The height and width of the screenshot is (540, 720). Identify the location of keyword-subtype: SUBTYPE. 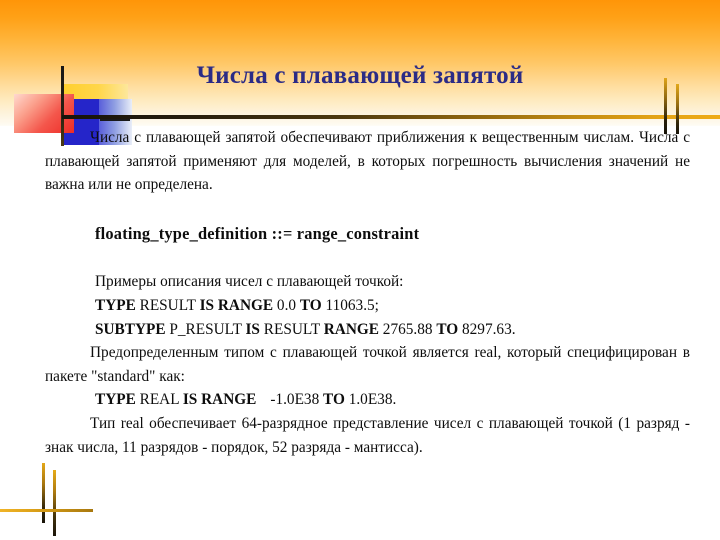
(130, 329).